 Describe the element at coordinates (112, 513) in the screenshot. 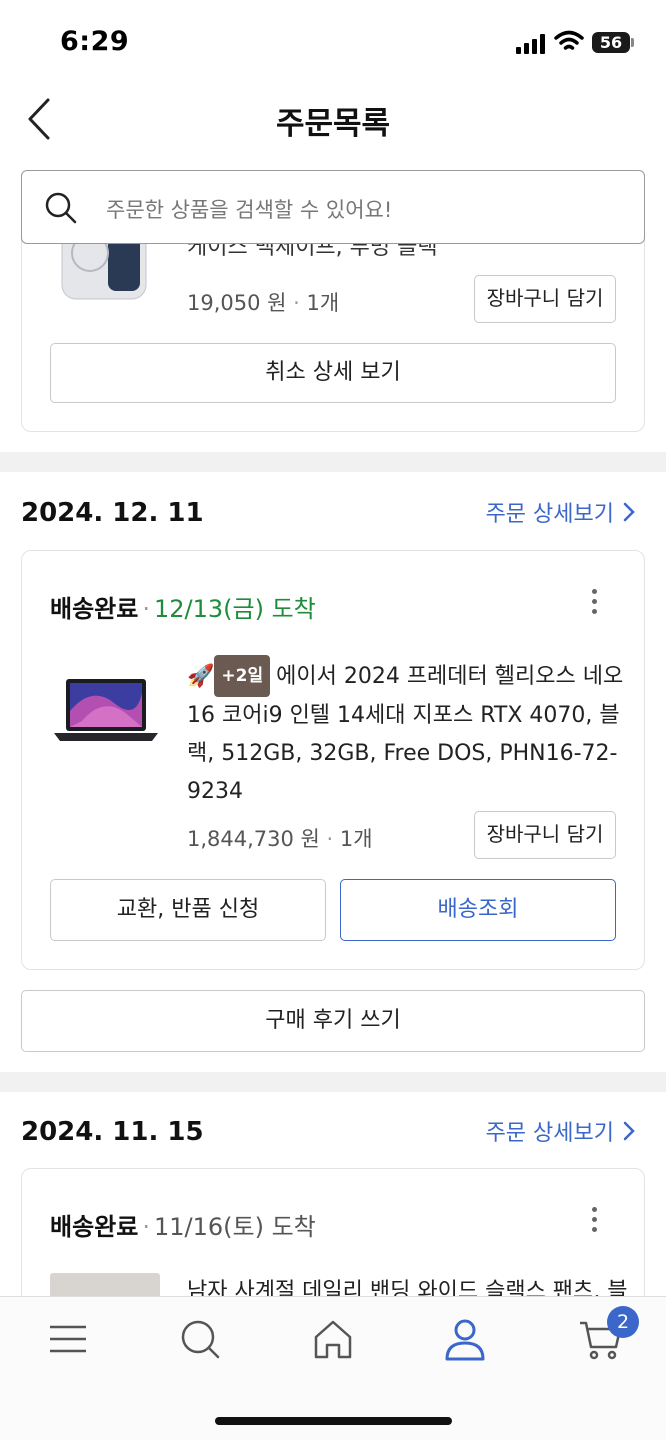

I see `order-date: 2024. 12. 11` at that location.